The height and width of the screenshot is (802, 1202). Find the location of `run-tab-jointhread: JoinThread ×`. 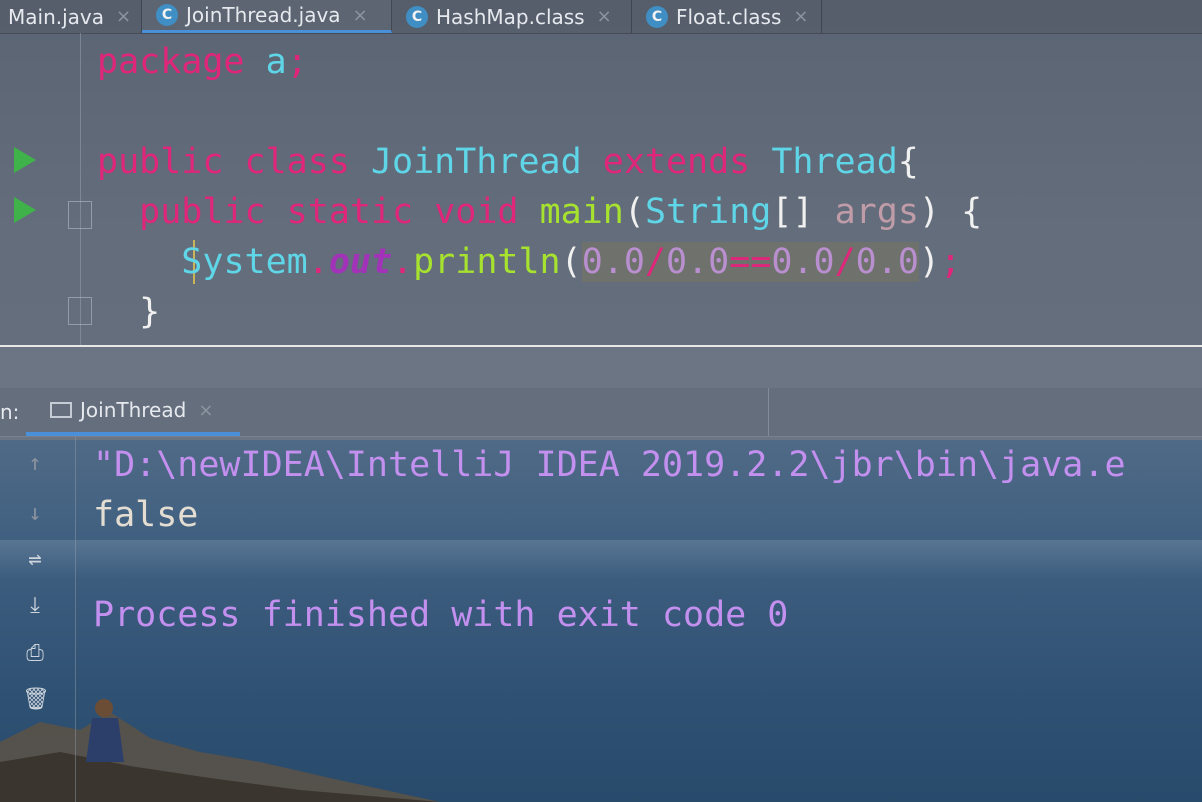

run-tab-jointhread: JoinThread × is located at coordinates (133, 412).